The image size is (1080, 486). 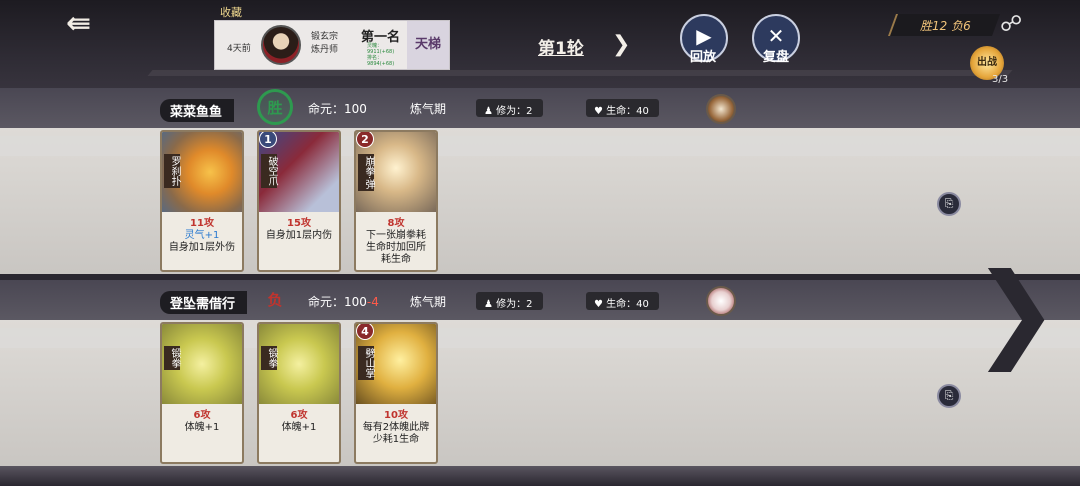 I want to click on player-2-realm: 炼气期, so click(x=428, y=302).